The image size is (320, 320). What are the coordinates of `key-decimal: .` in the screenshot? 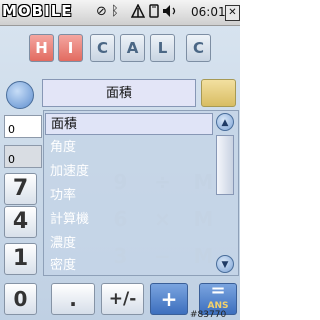 It's located at (73, 299).